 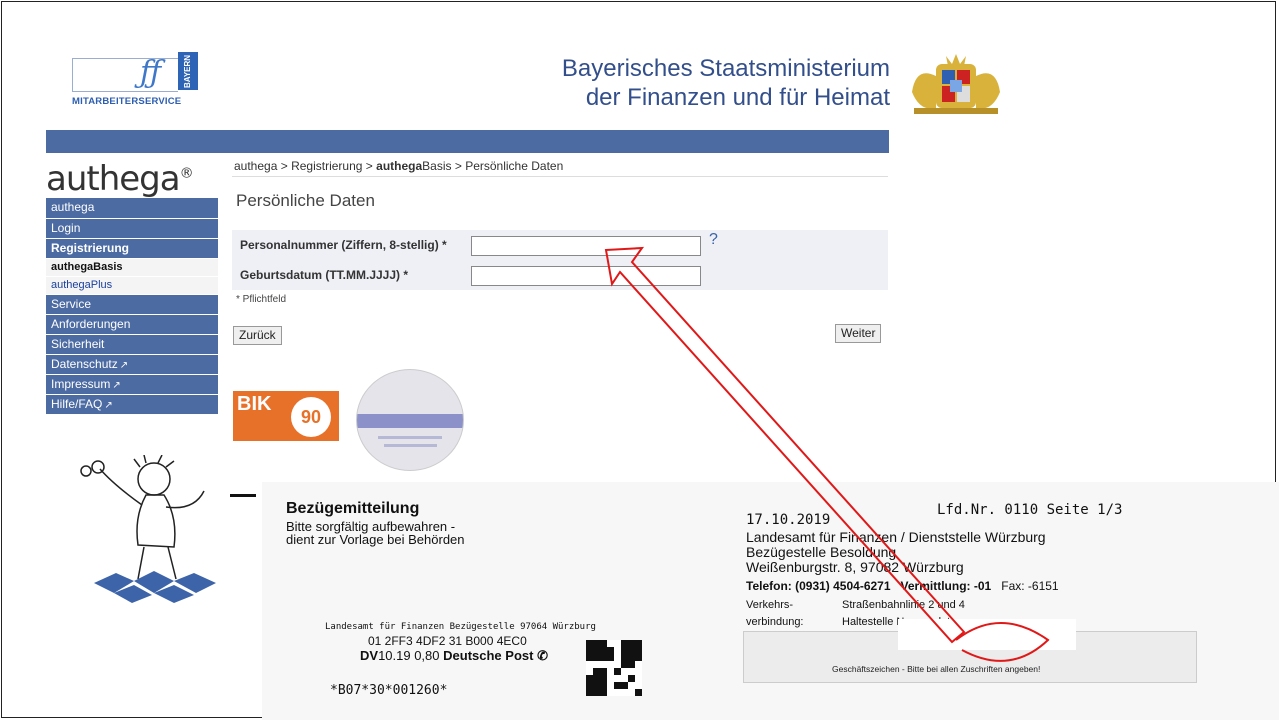 I want to click on breadcrumb-authega: authega, so click(x=255, y=166).